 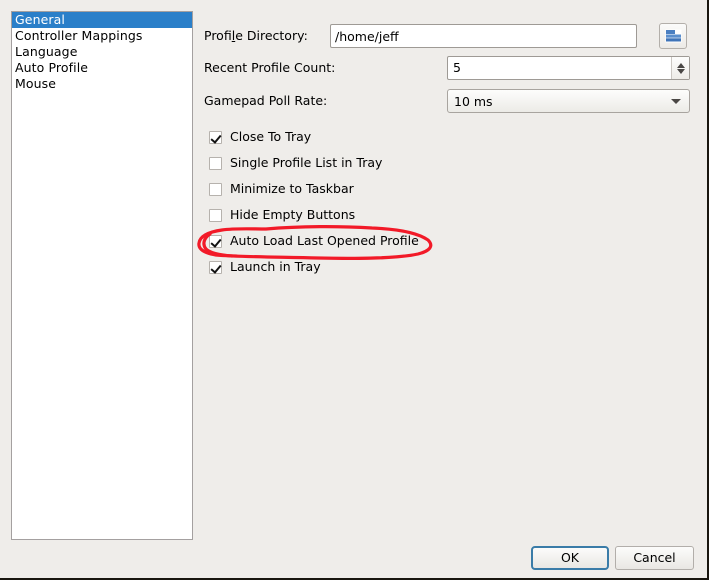 I want to click on checkbox-minimize-to-taskbar: Minimize to Taskbar, so click(x=281, y=189).